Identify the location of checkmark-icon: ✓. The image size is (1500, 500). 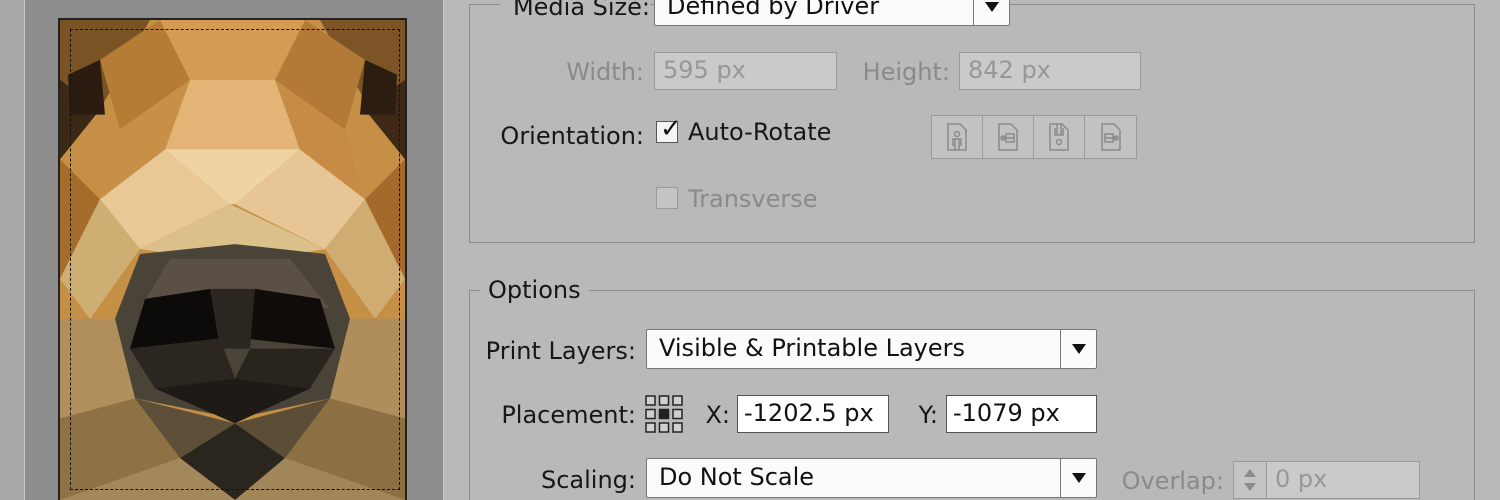
(671, 129).